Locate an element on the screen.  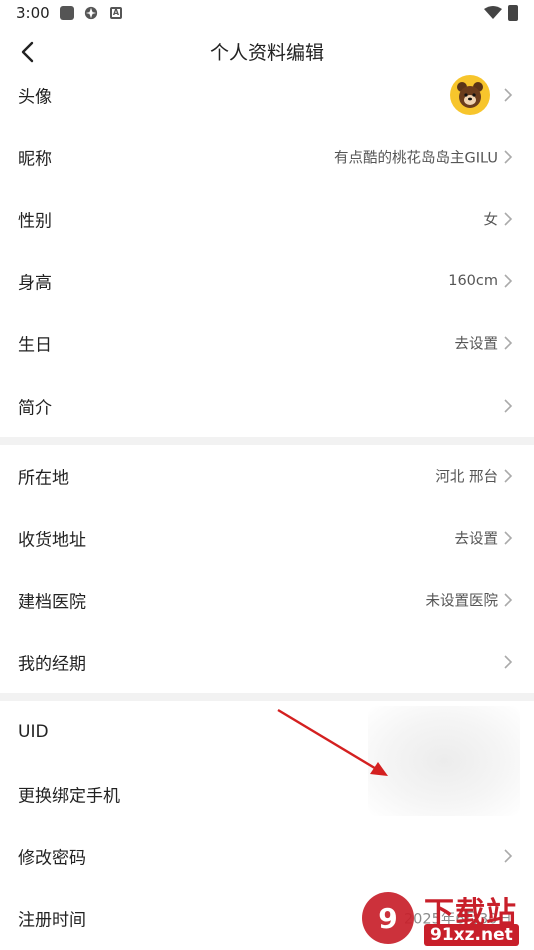
row-height: 身高 160cm is located at coordinates (267, 281).